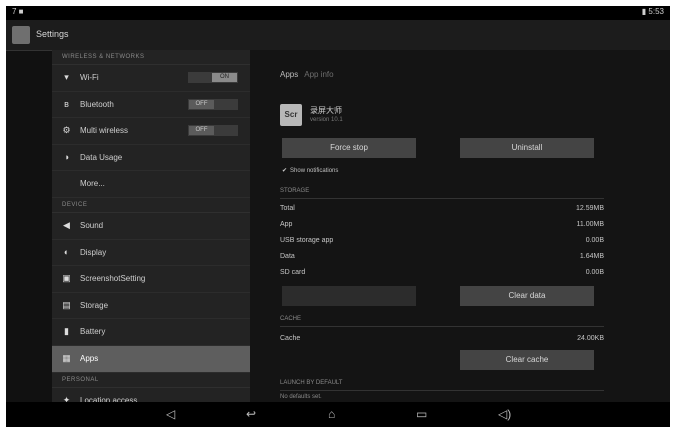  Describe the element at coordinates (442, 273) in the screenshot. I see `storage-row: SD card 0.00B` at that location.